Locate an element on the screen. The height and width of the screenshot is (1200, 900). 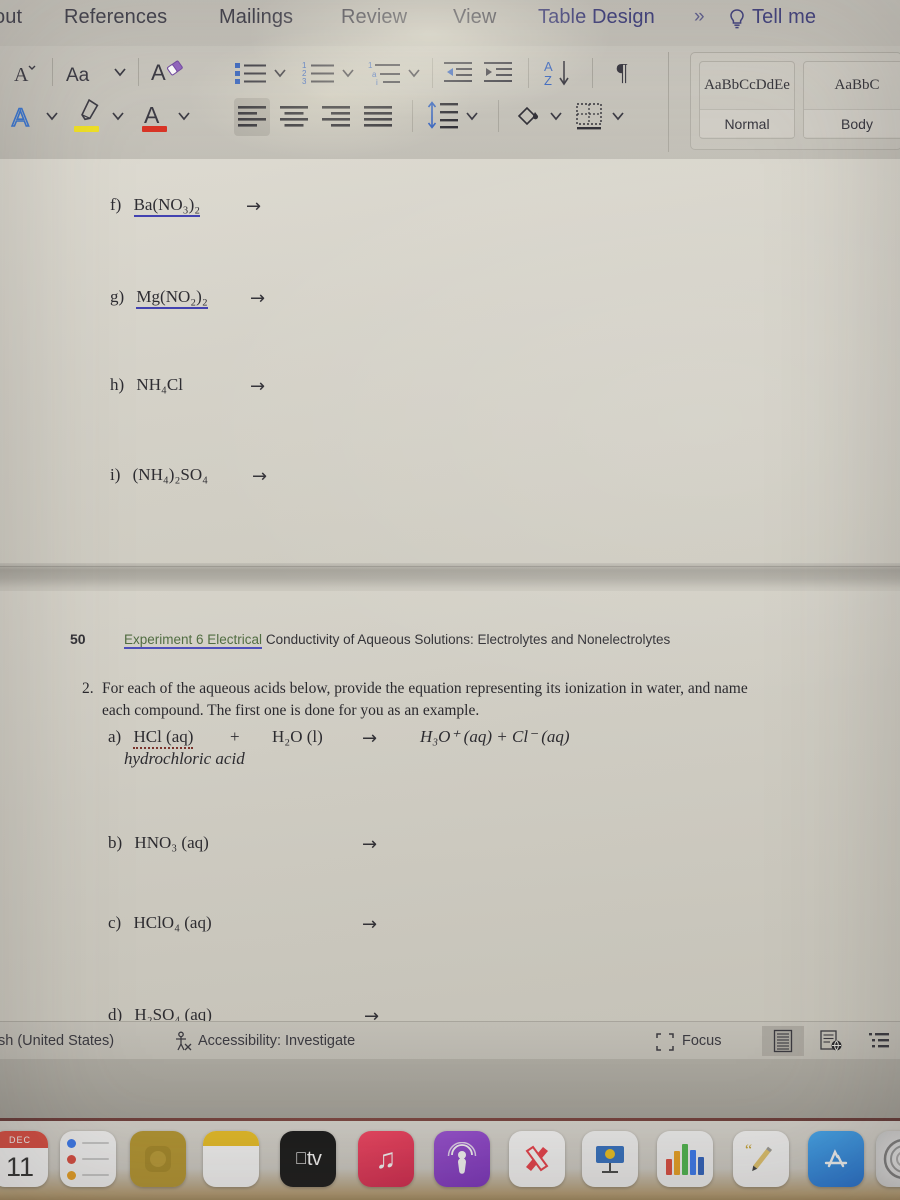
clear-formatting-icon: A is located at coordinates (167, 72).